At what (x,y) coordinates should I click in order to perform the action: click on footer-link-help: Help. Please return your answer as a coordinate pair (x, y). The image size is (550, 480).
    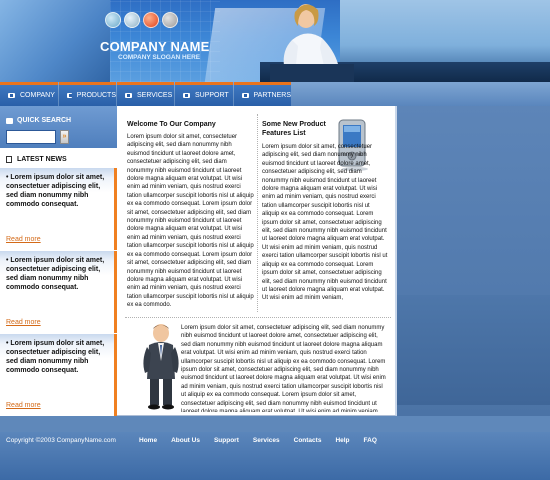
    Looking at the image, I should click on (342, 440).